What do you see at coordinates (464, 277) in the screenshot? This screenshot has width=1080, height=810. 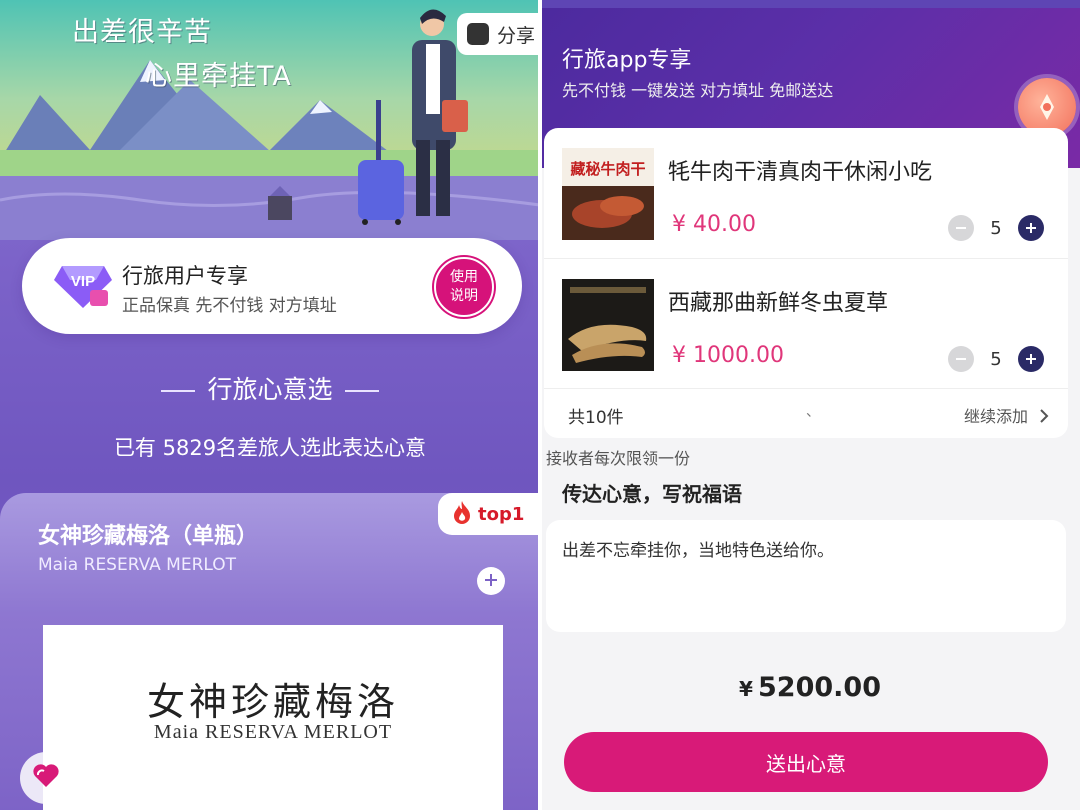 I see `help-label-line1: 使用` at bounding box center [464, 277].